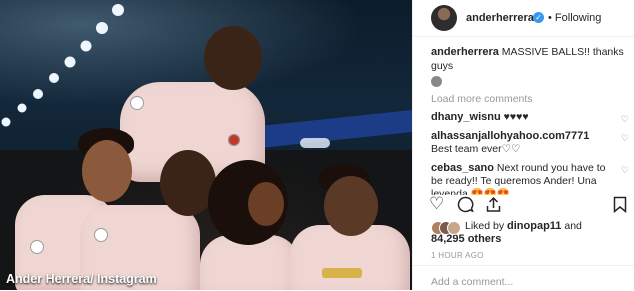 The width and height of the screenshot is (634, 291). I want to click on liked-by-and: and, so click(573, 226).